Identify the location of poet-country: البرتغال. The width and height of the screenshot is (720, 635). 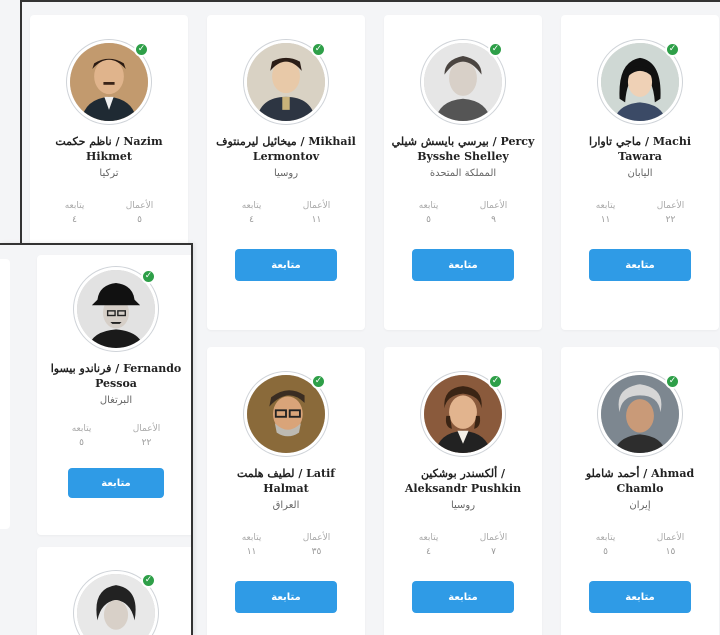
(116, 400).